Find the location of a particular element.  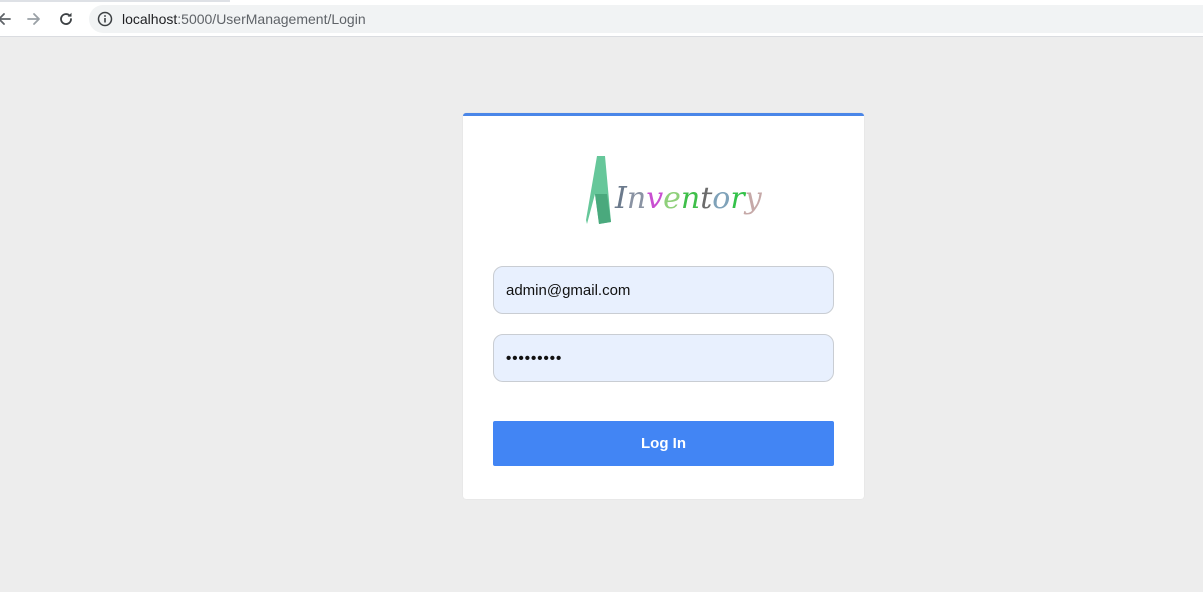

arrow-left-icon is located at coordinates (6, 19).